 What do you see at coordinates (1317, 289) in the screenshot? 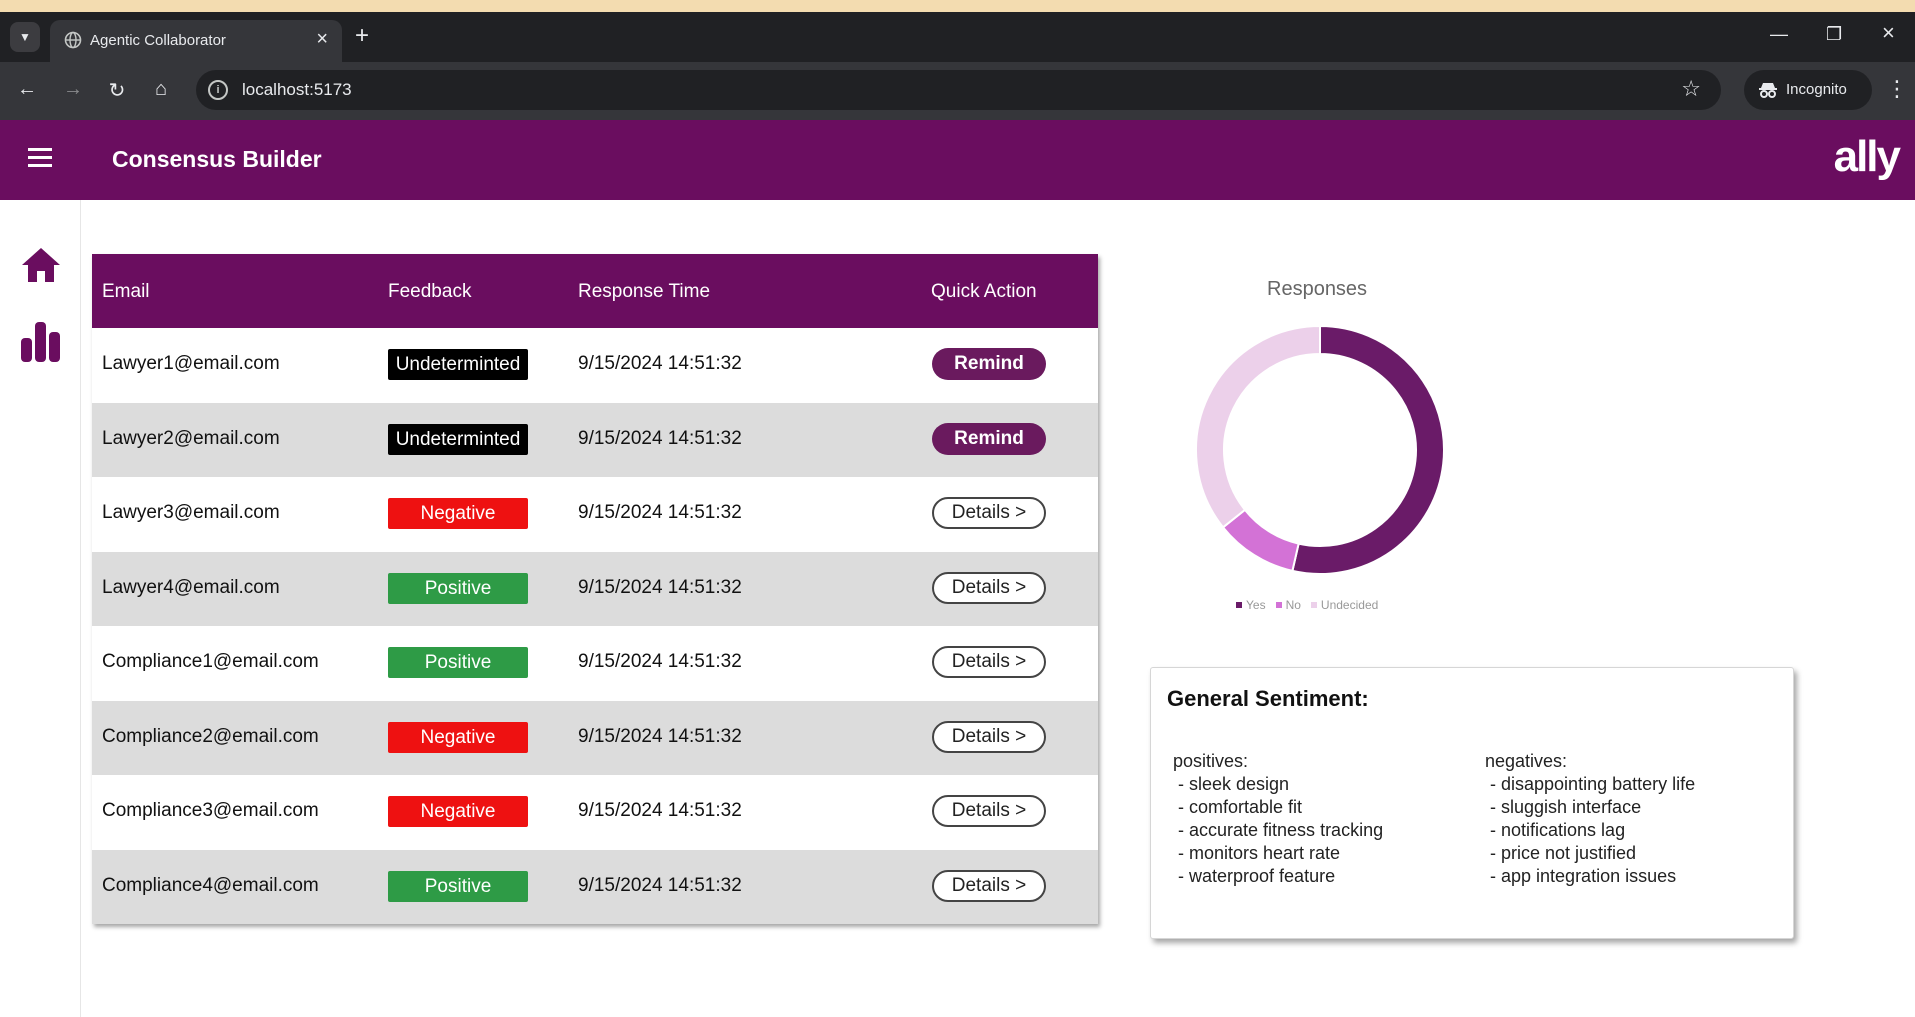
I see `chart-title: Responses` at bounding box center [1317, 289].